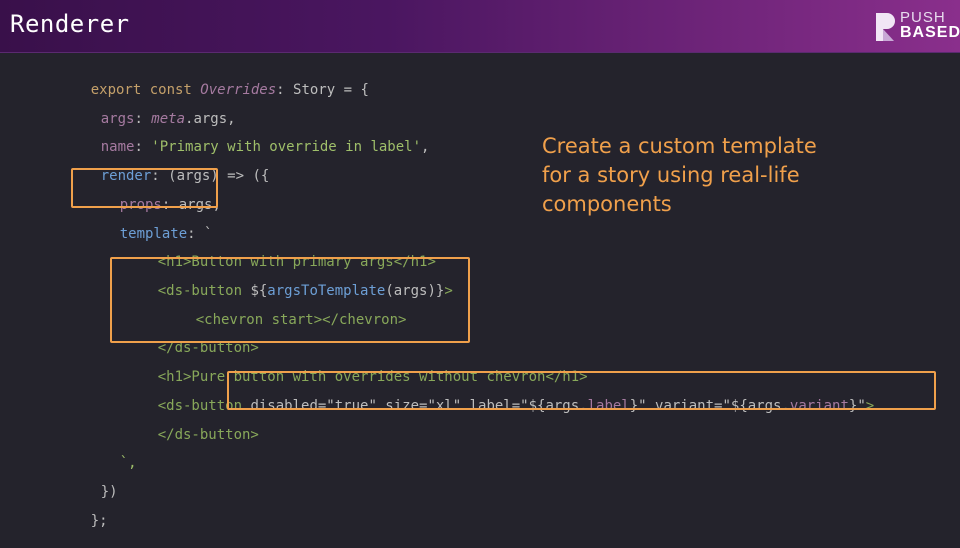  I want to click on logo-mark-icon, so click(885, 27).